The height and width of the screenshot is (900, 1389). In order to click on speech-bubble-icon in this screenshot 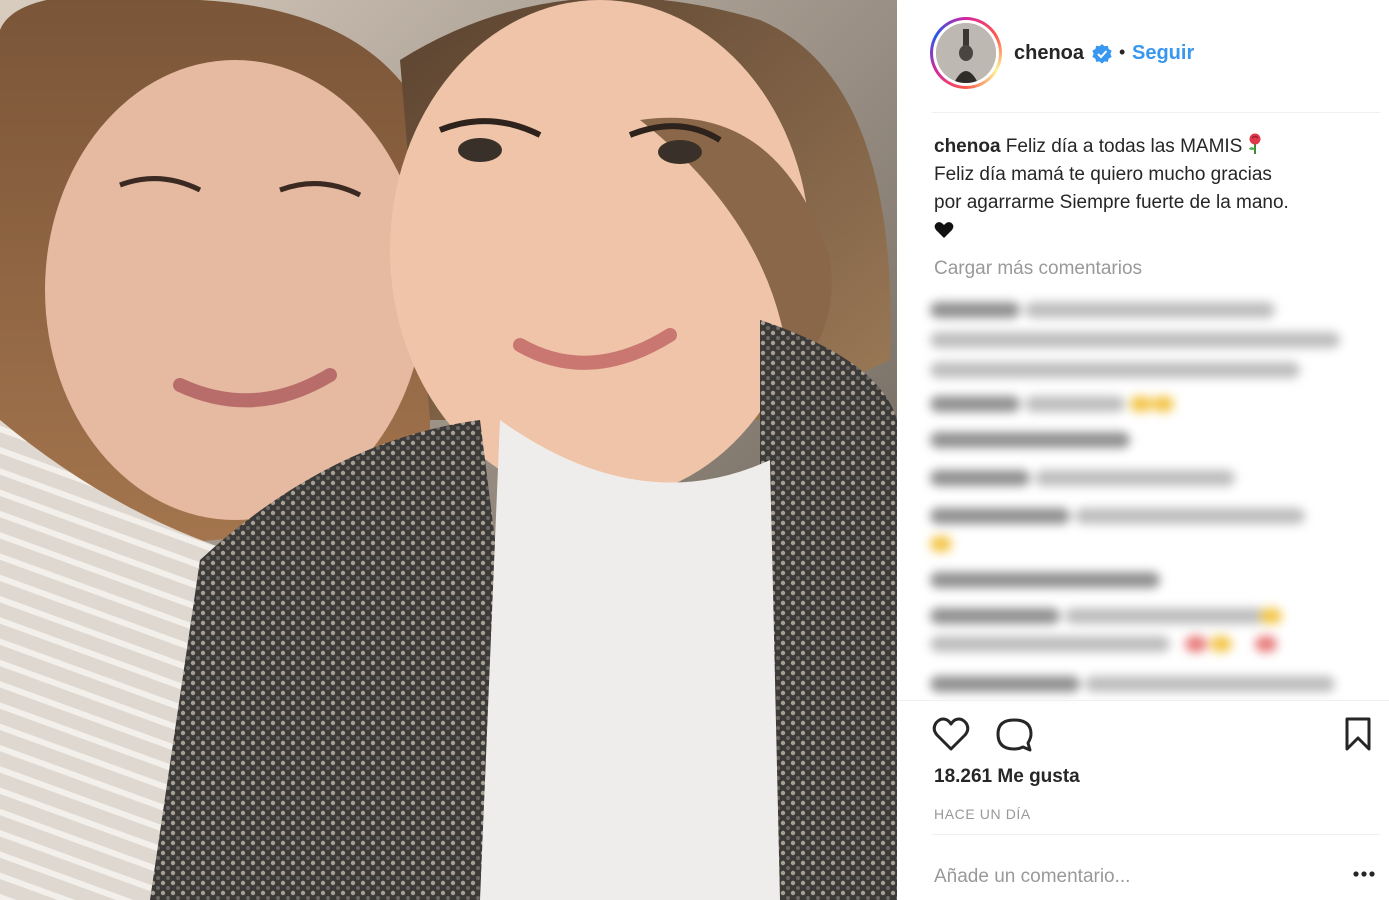, I will do `click(1014, 735)`.